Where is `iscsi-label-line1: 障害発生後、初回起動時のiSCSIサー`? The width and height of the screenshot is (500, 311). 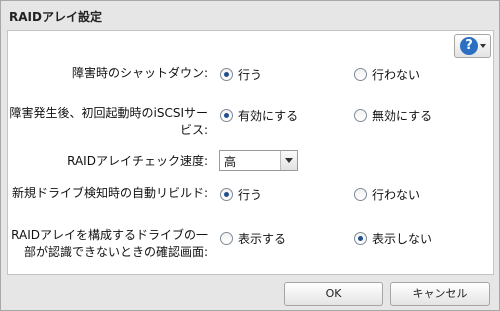
iscsi-label-line1: 障害発生後、初回起動時のiSCSIサー is located at coordinates (109, 113).